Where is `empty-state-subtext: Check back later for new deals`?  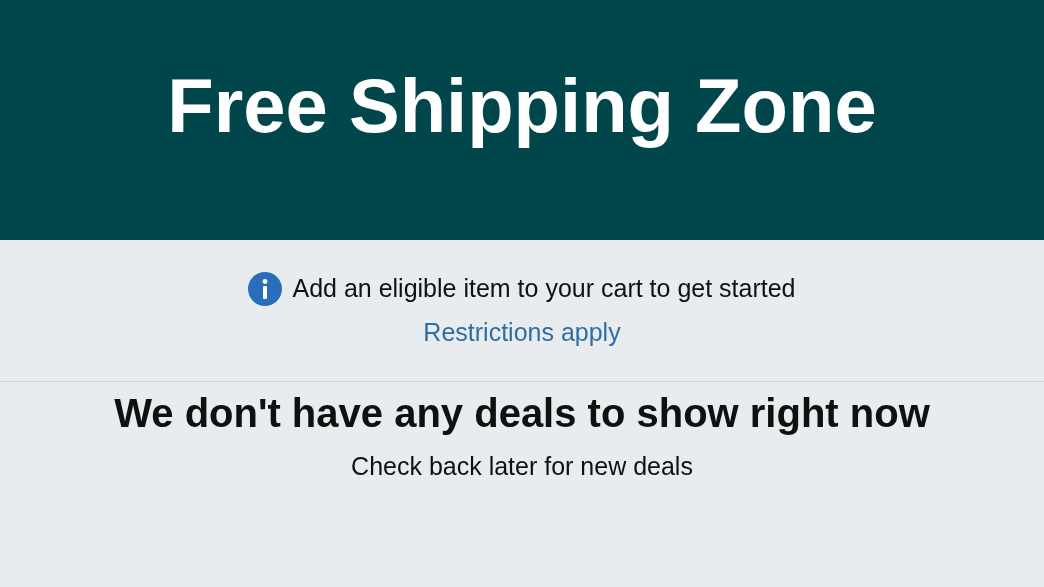 empty-state-subtext: Check back later for new deals is located at coordinates (522, 466).